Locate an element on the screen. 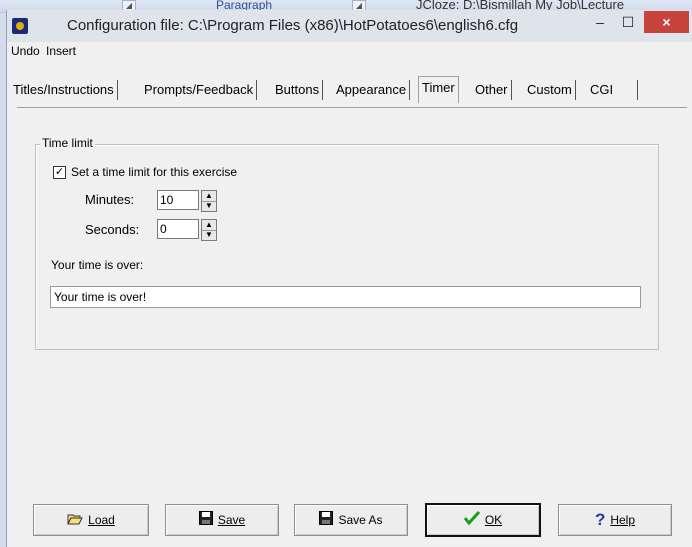  minutes-stepper: ▲ ▼ is located at coordinates (187, 201).